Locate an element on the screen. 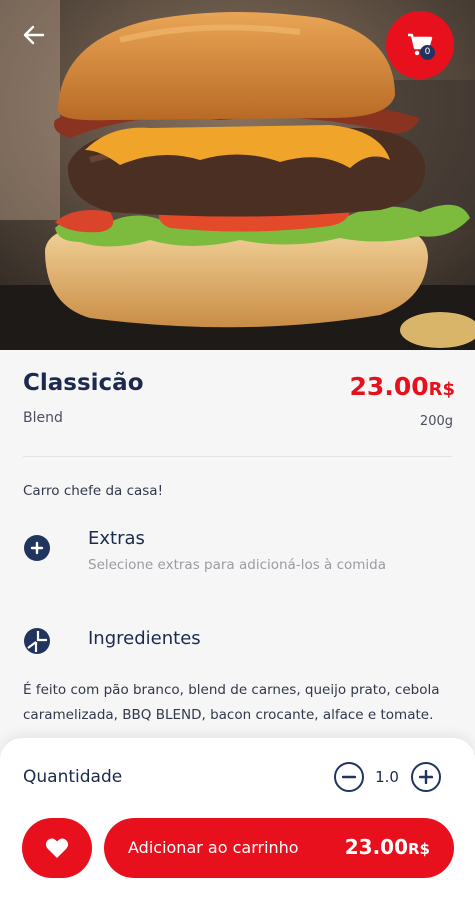  add-to-cart-label: Adicionar ao carrinho is located at coordinates (213, 847).